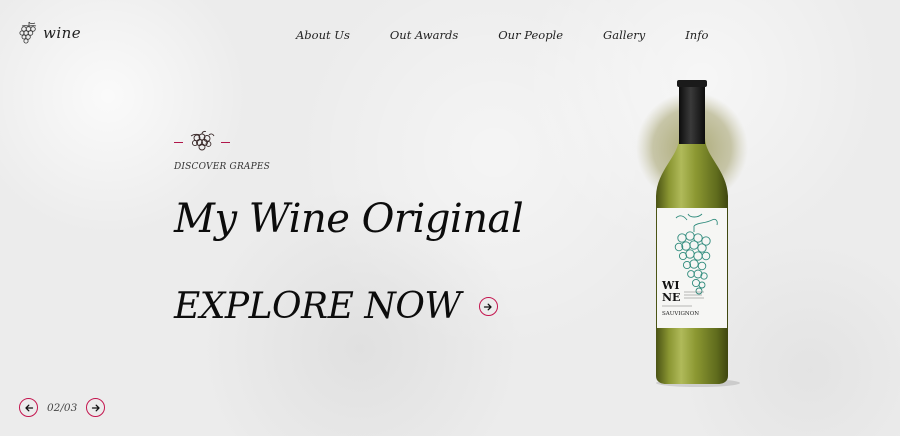  I want to click on hero-ornament, so click(202, 142).